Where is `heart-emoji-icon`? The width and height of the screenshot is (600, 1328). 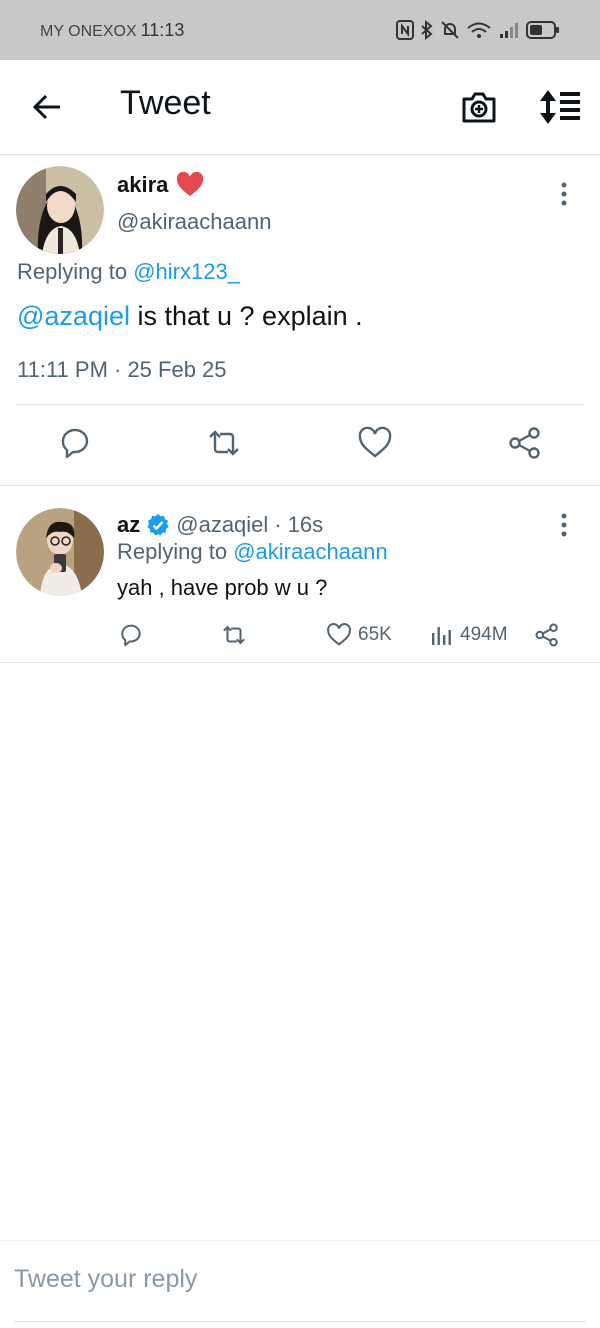 heart-emoji-icon is located at coordinates (190, 184).